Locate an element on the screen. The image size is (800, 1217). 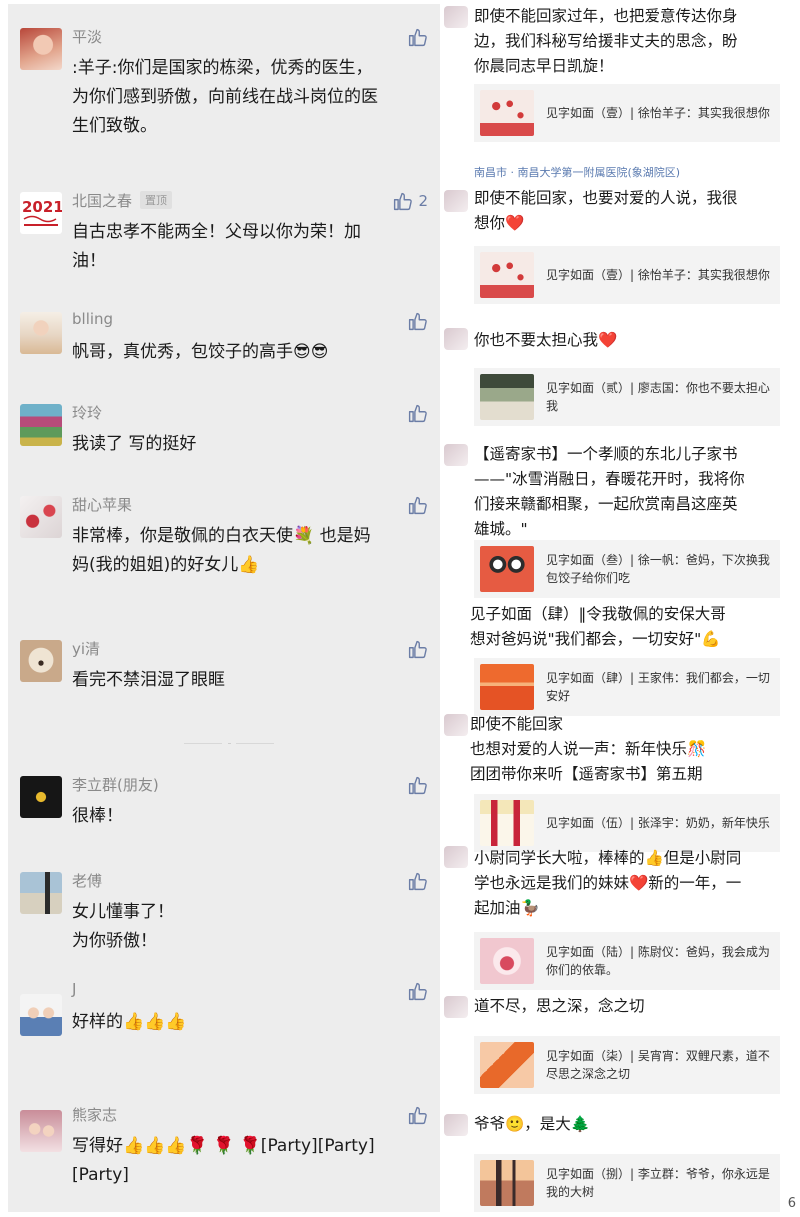
comment-item: J 好样的👍👍👍 is located at coordinates (224, 1010).